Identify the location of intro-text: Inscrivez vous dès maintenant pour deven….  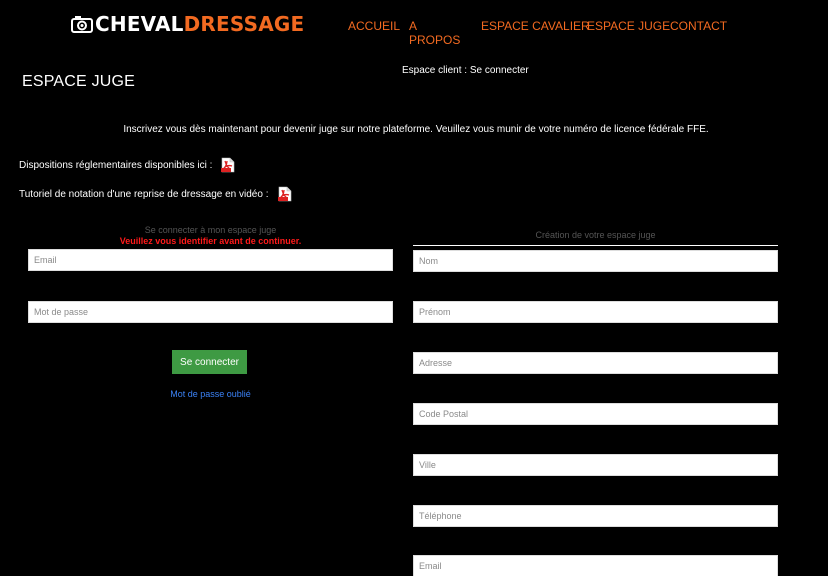
(416, 129).